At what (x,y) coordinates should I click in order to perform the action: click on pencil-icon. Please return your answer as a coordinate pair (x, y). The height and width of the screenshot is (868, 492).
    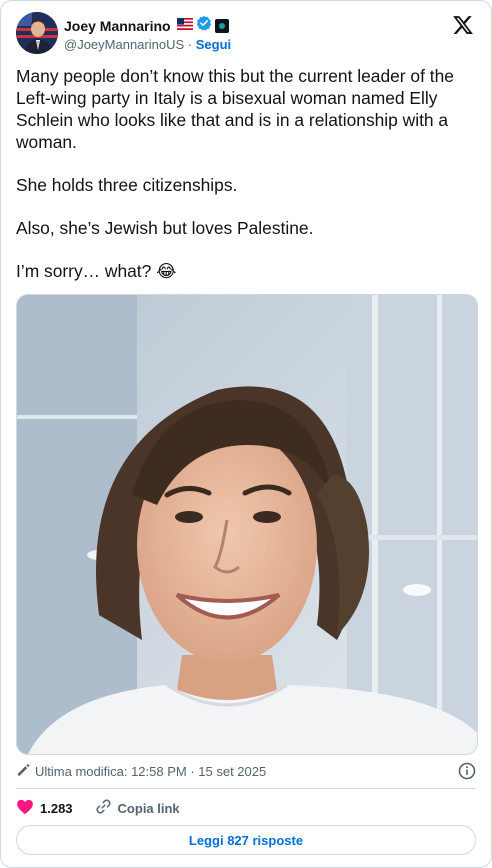
    Looking at the image, I should click on (25, 771).